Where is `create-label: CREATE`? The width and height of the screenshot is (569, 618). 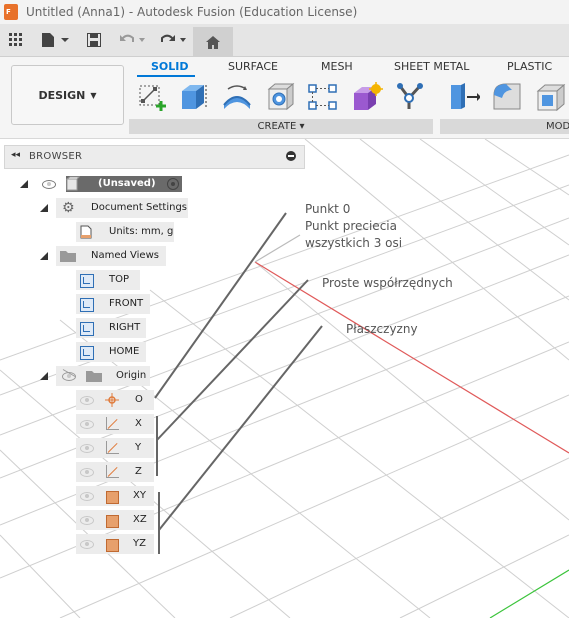
create-label: CREATE is located at coordinates (277, 126).